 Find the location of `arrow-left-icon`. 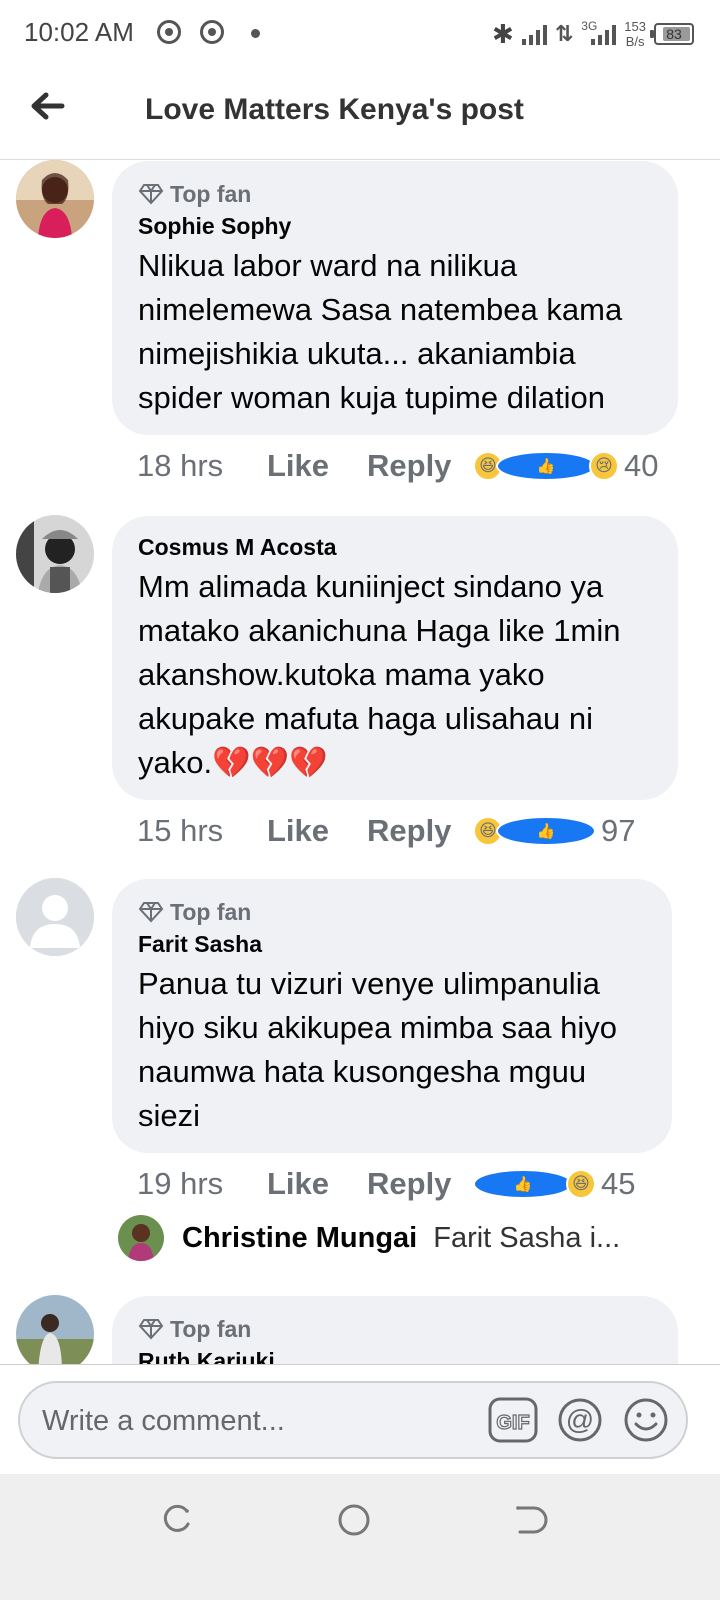

arrow-left-icon is located at coordinates (48, 106).